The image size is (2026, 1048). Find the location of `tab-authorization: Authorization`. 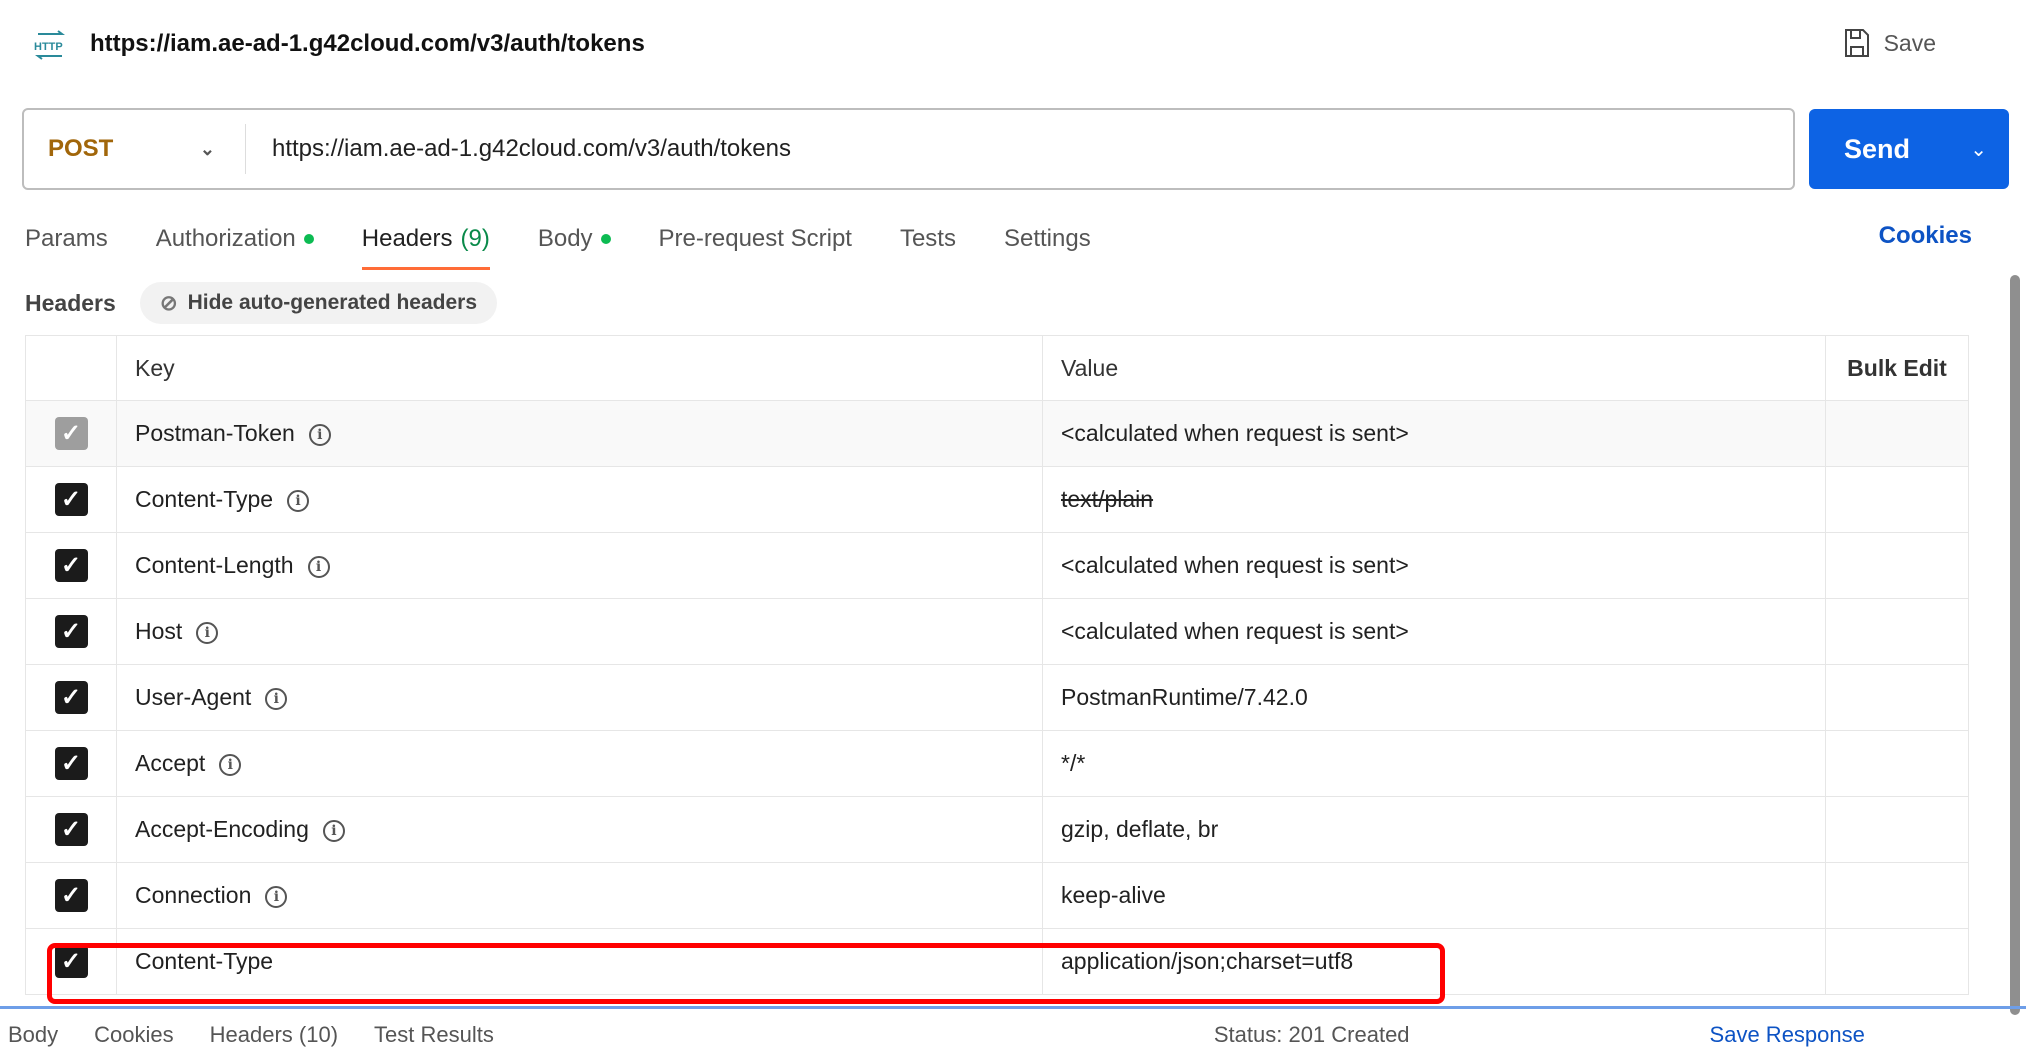

tab-authorization: Authorization is located at coordinates (235, 239).